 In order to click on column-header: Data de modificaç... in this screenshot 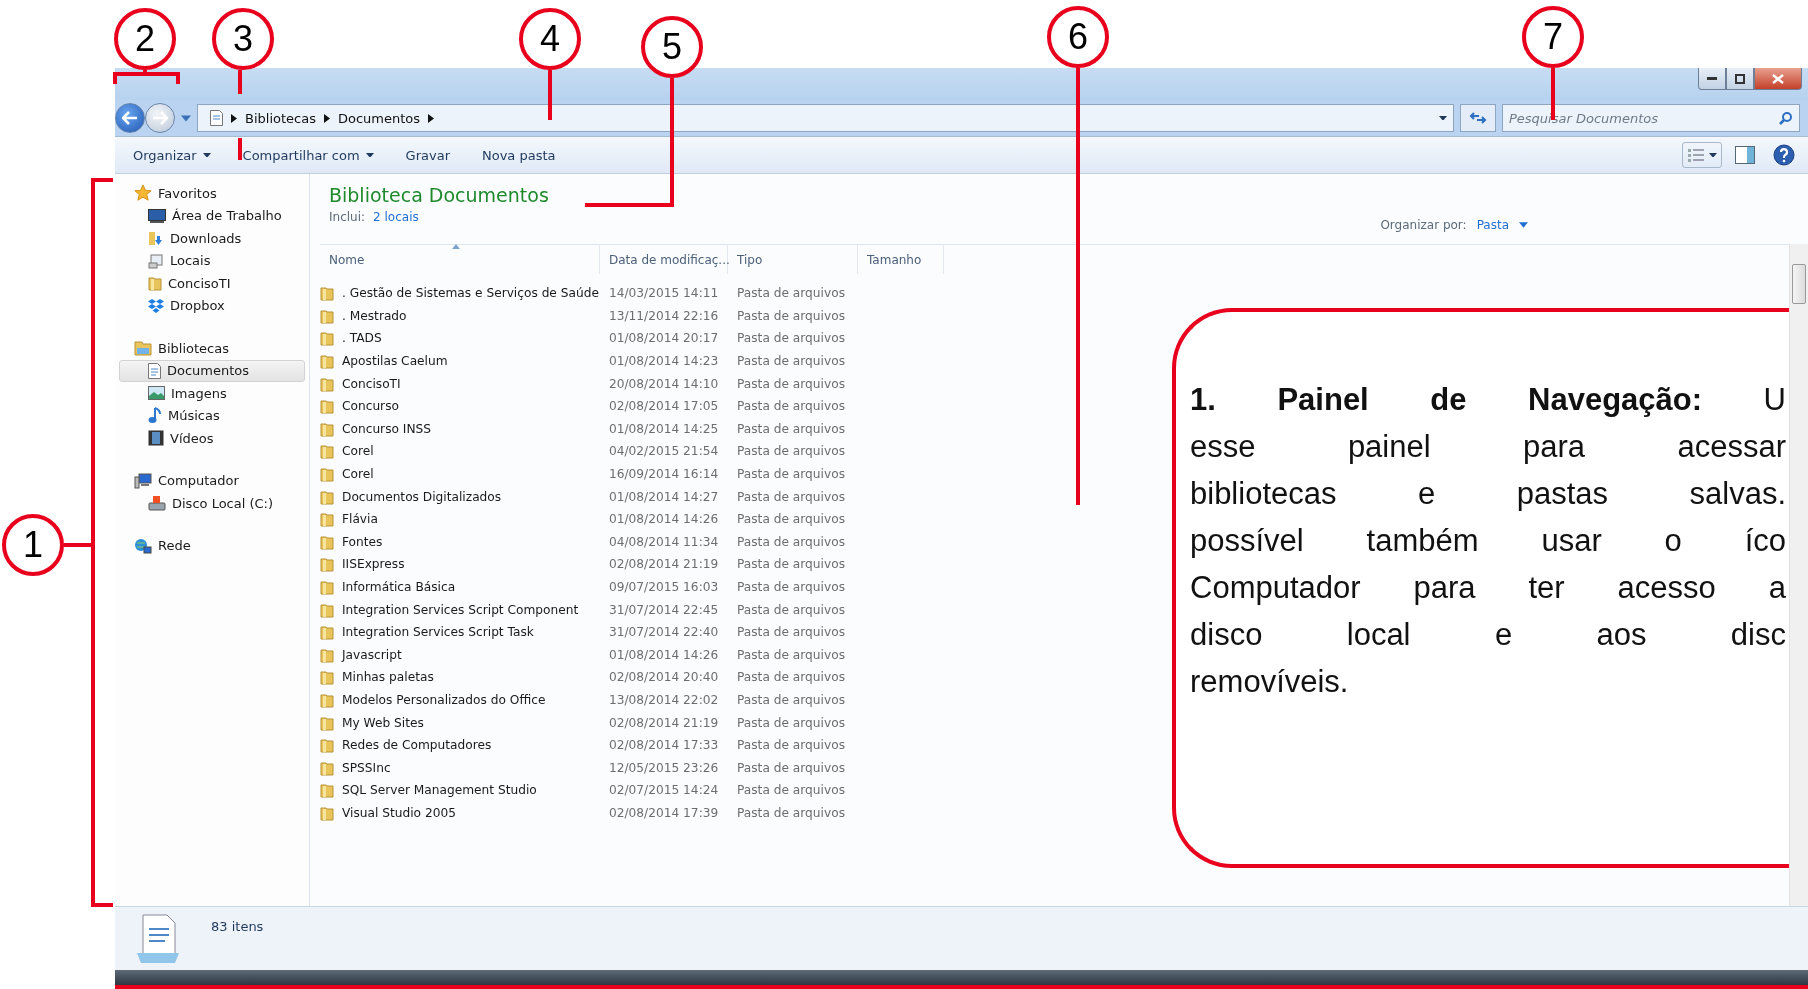, I will do `click(664, 259)`.